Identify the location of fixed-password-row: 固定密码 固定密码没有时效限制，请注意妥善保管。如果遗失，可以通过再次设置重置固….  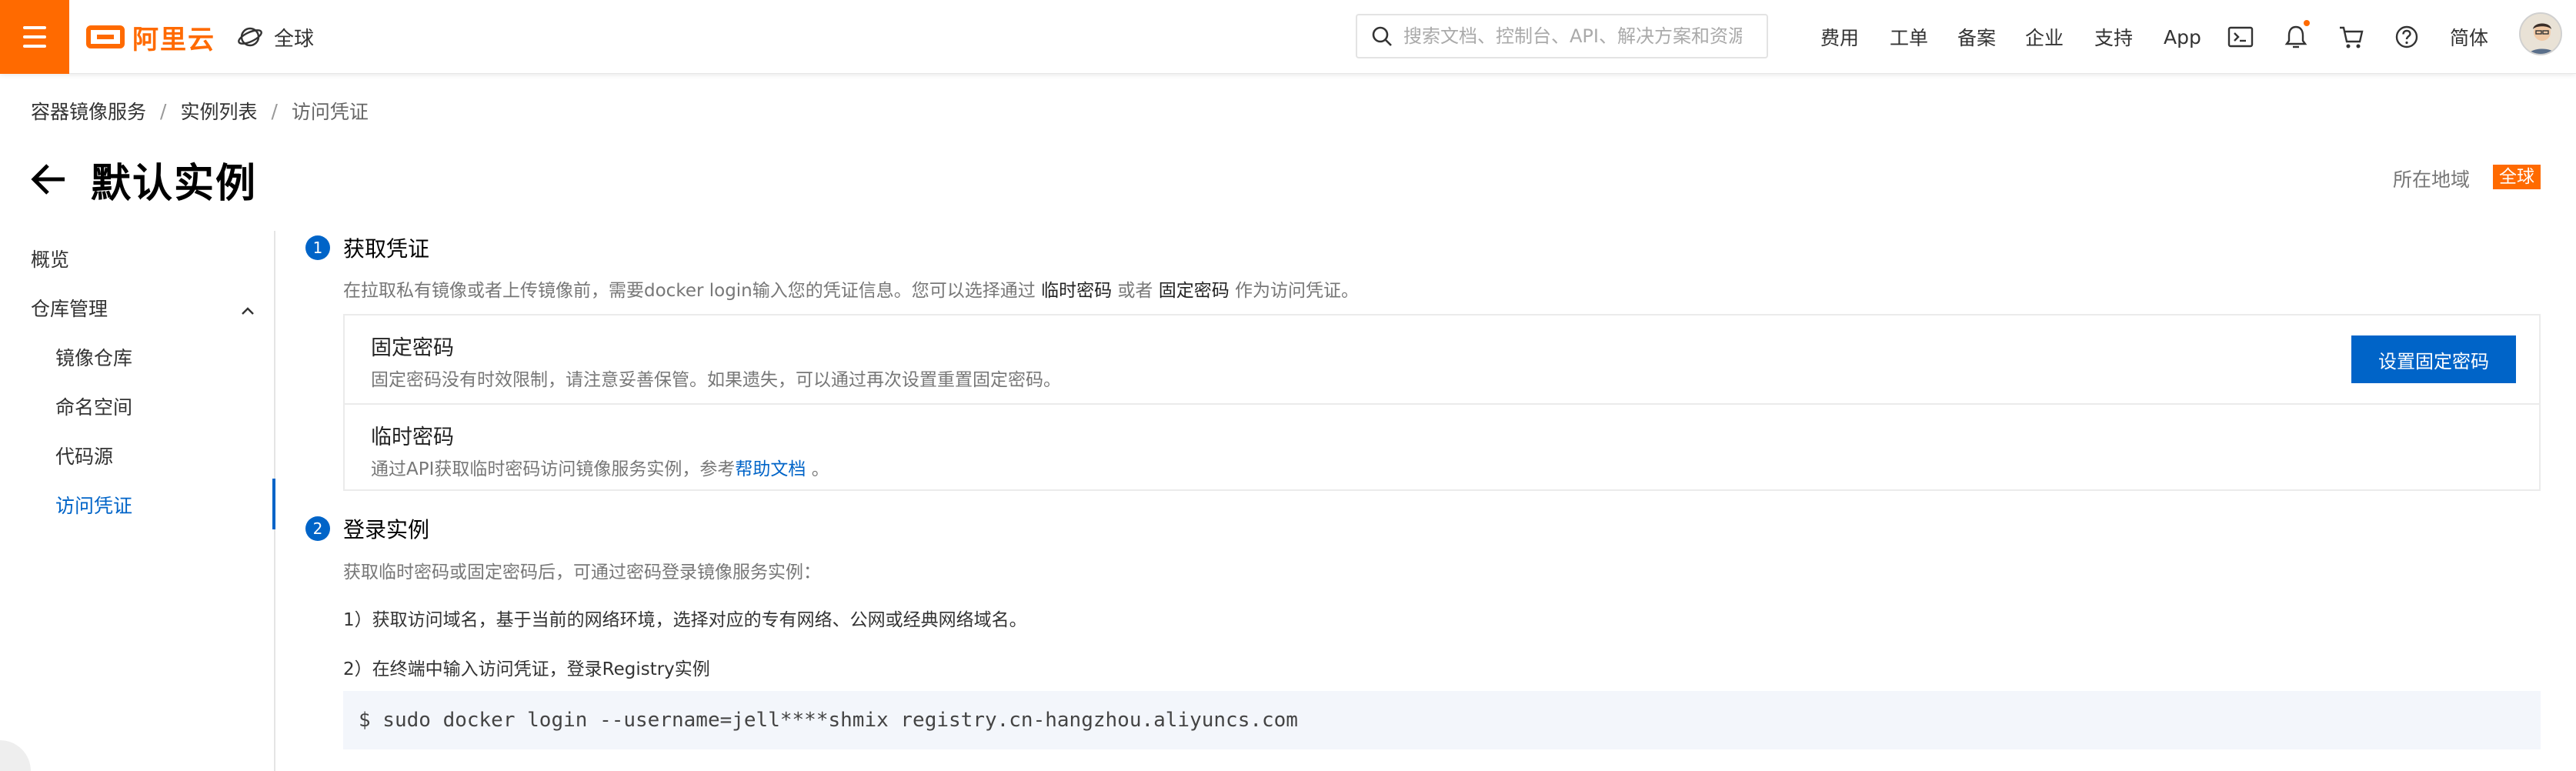
(1442, 359).